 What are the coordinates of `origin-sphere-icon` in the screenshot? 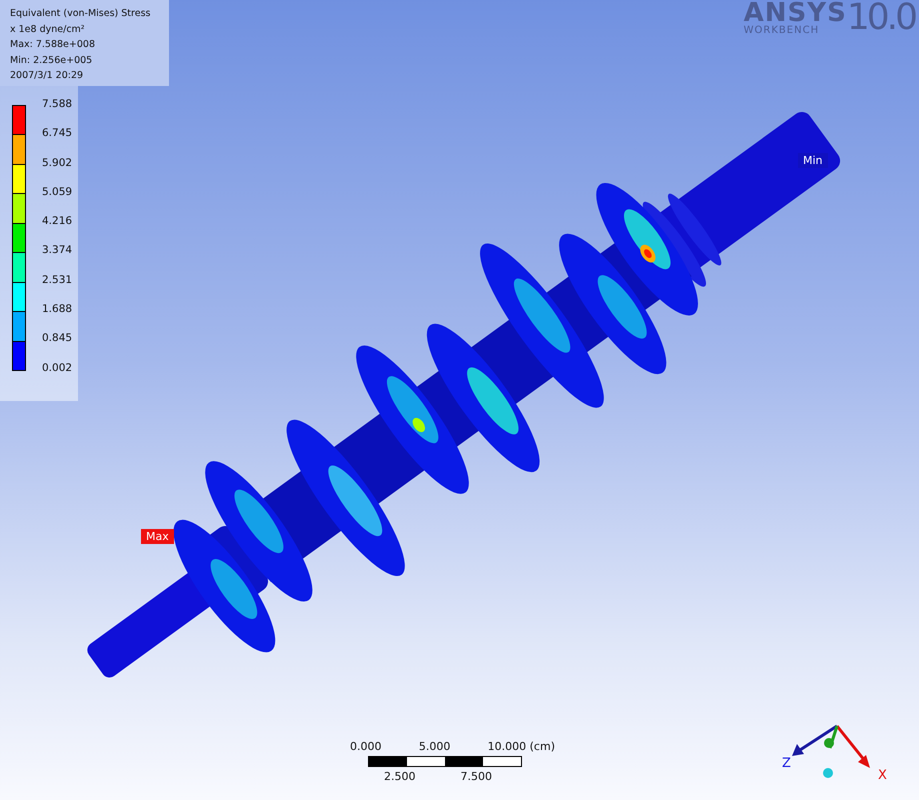 It's located at (828, 773).